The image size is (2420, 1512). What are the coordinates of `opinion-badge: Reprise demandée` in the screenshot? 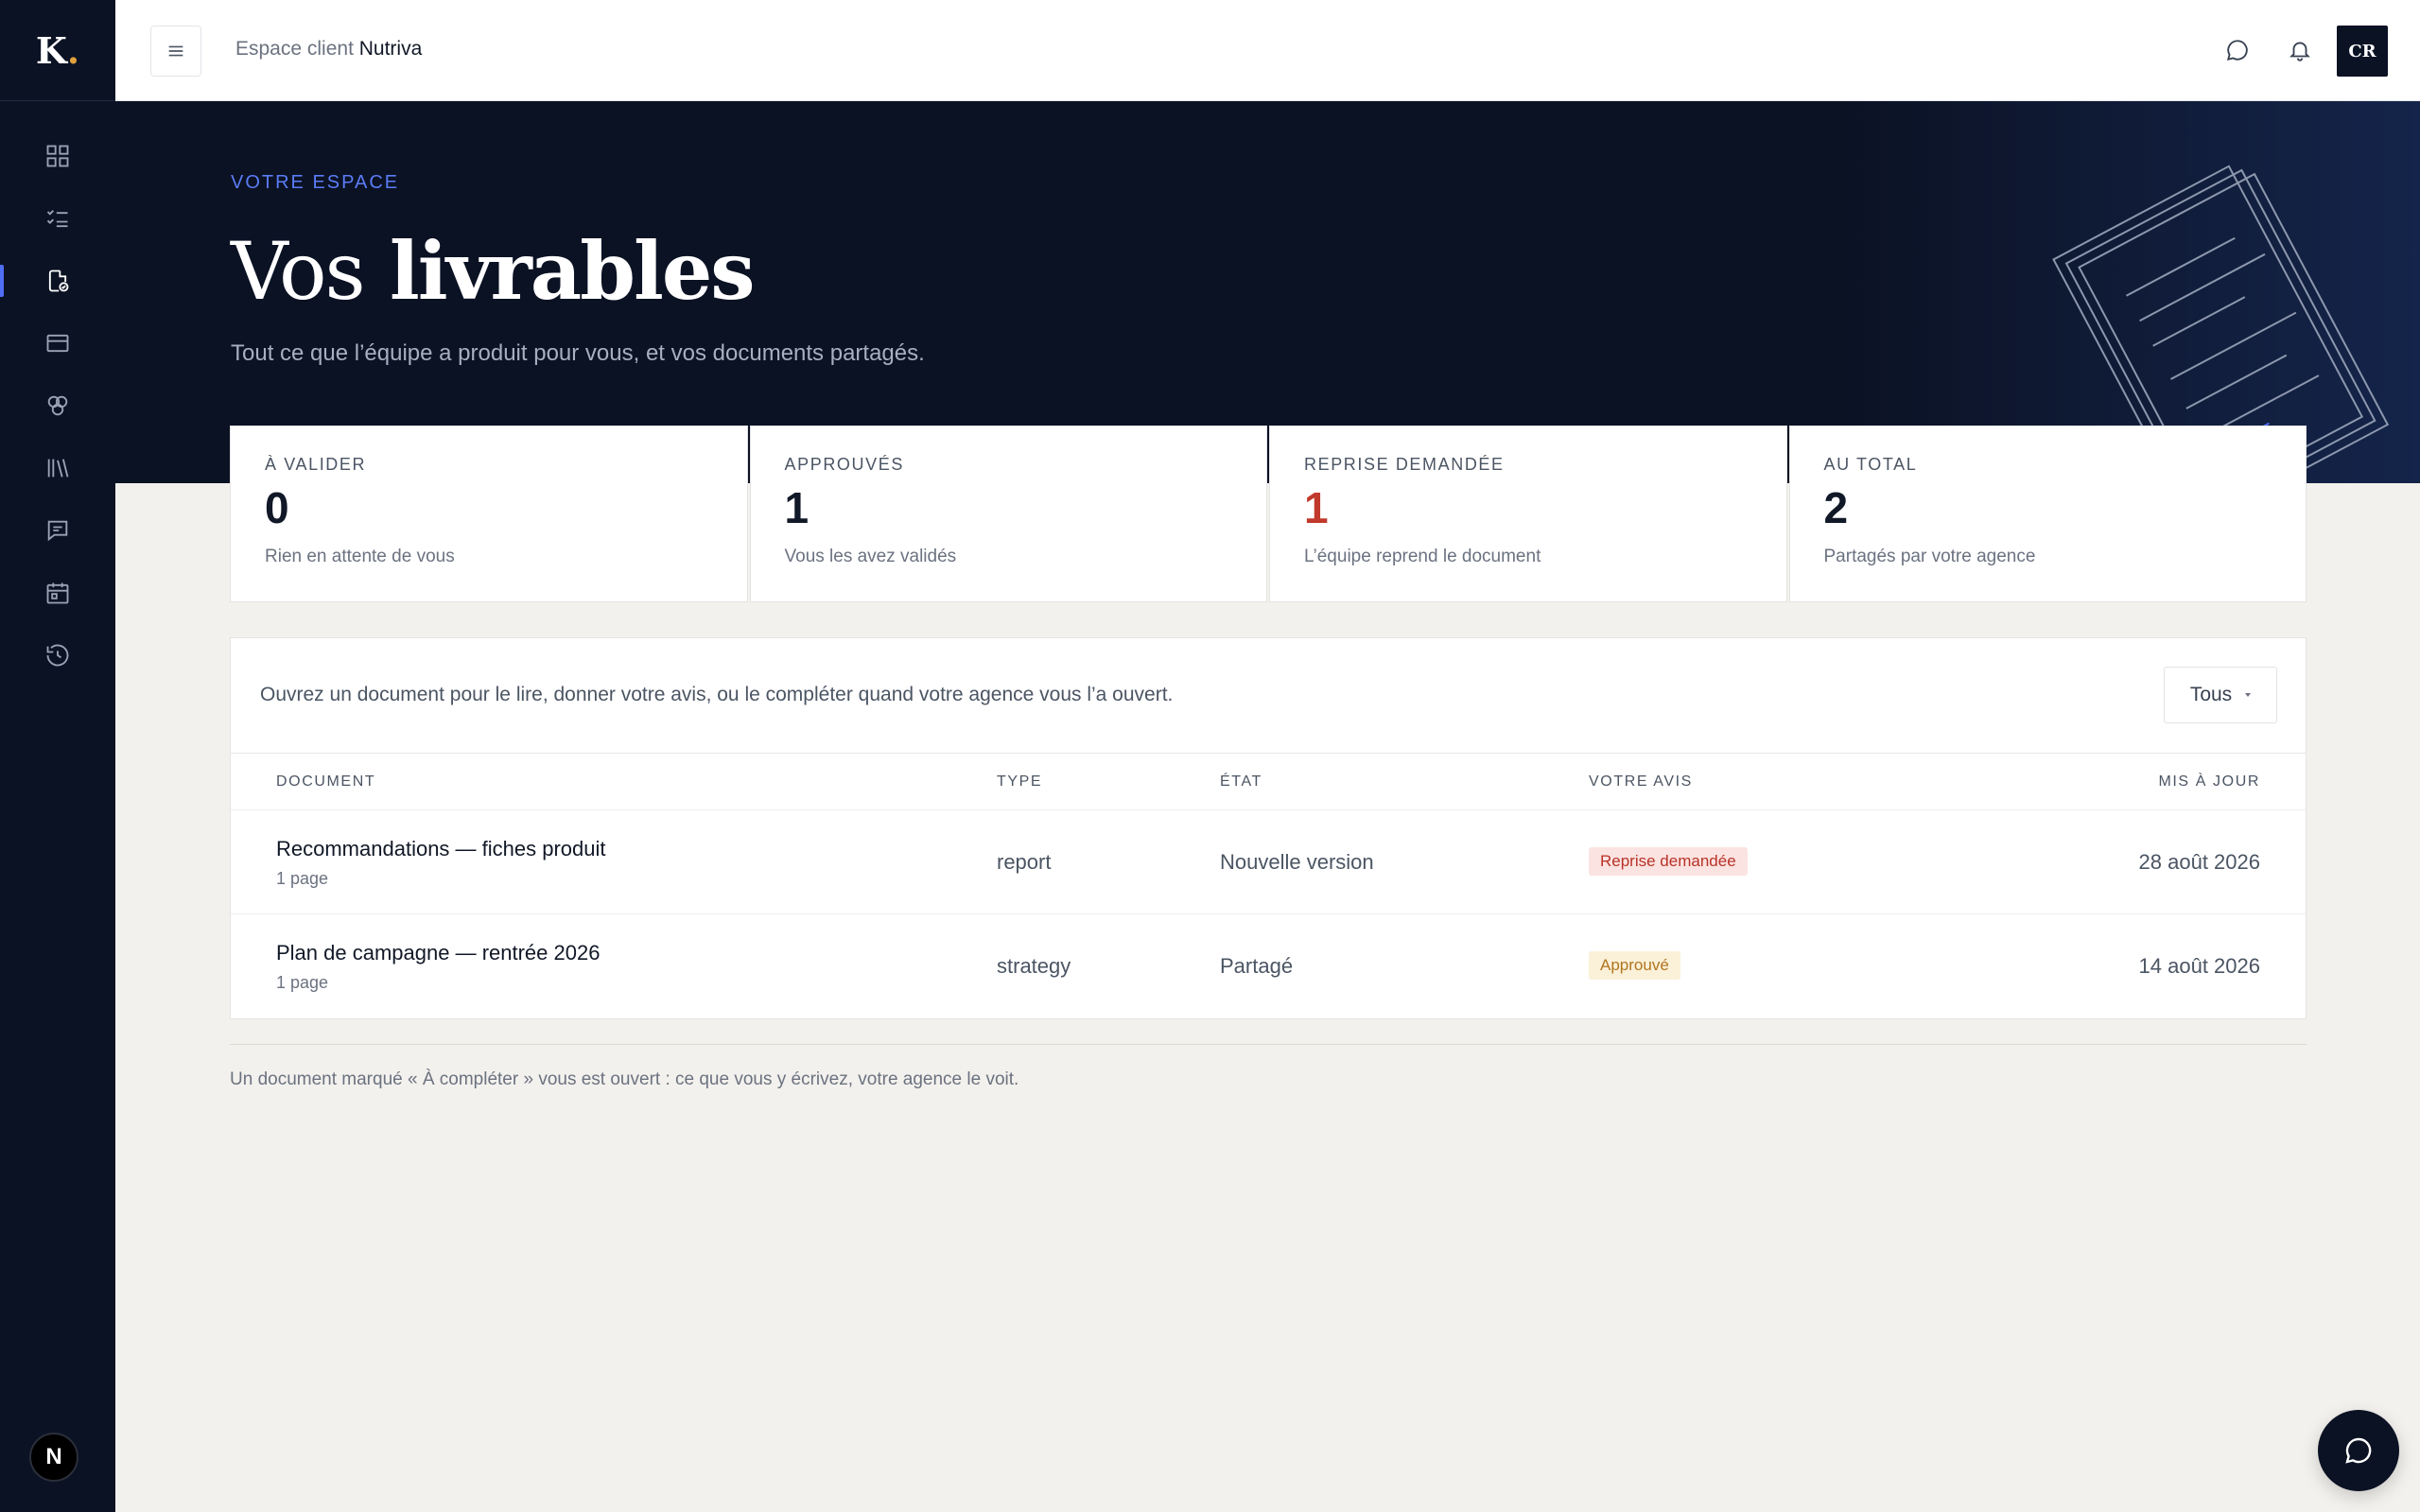 It's located at (1668, 861).